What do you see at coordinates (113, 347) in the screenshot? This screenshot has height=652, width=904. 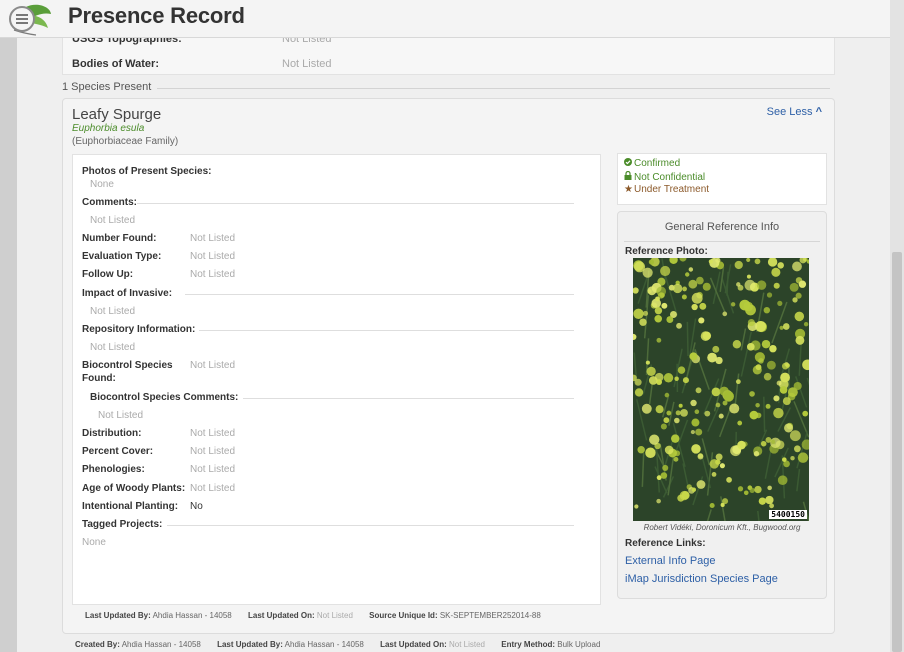 I see `repository-value: Not Listed` at bounding box center [113, 347].